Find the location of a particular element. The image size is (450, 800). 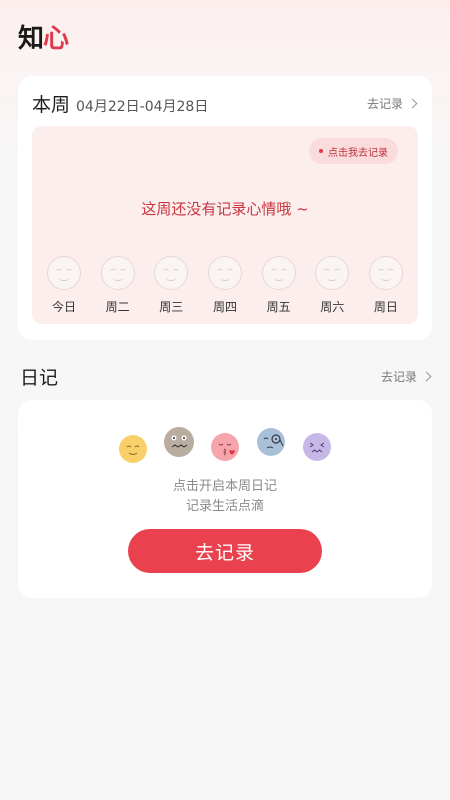

day-sat: 周六 is located at coordinates (332, 285).